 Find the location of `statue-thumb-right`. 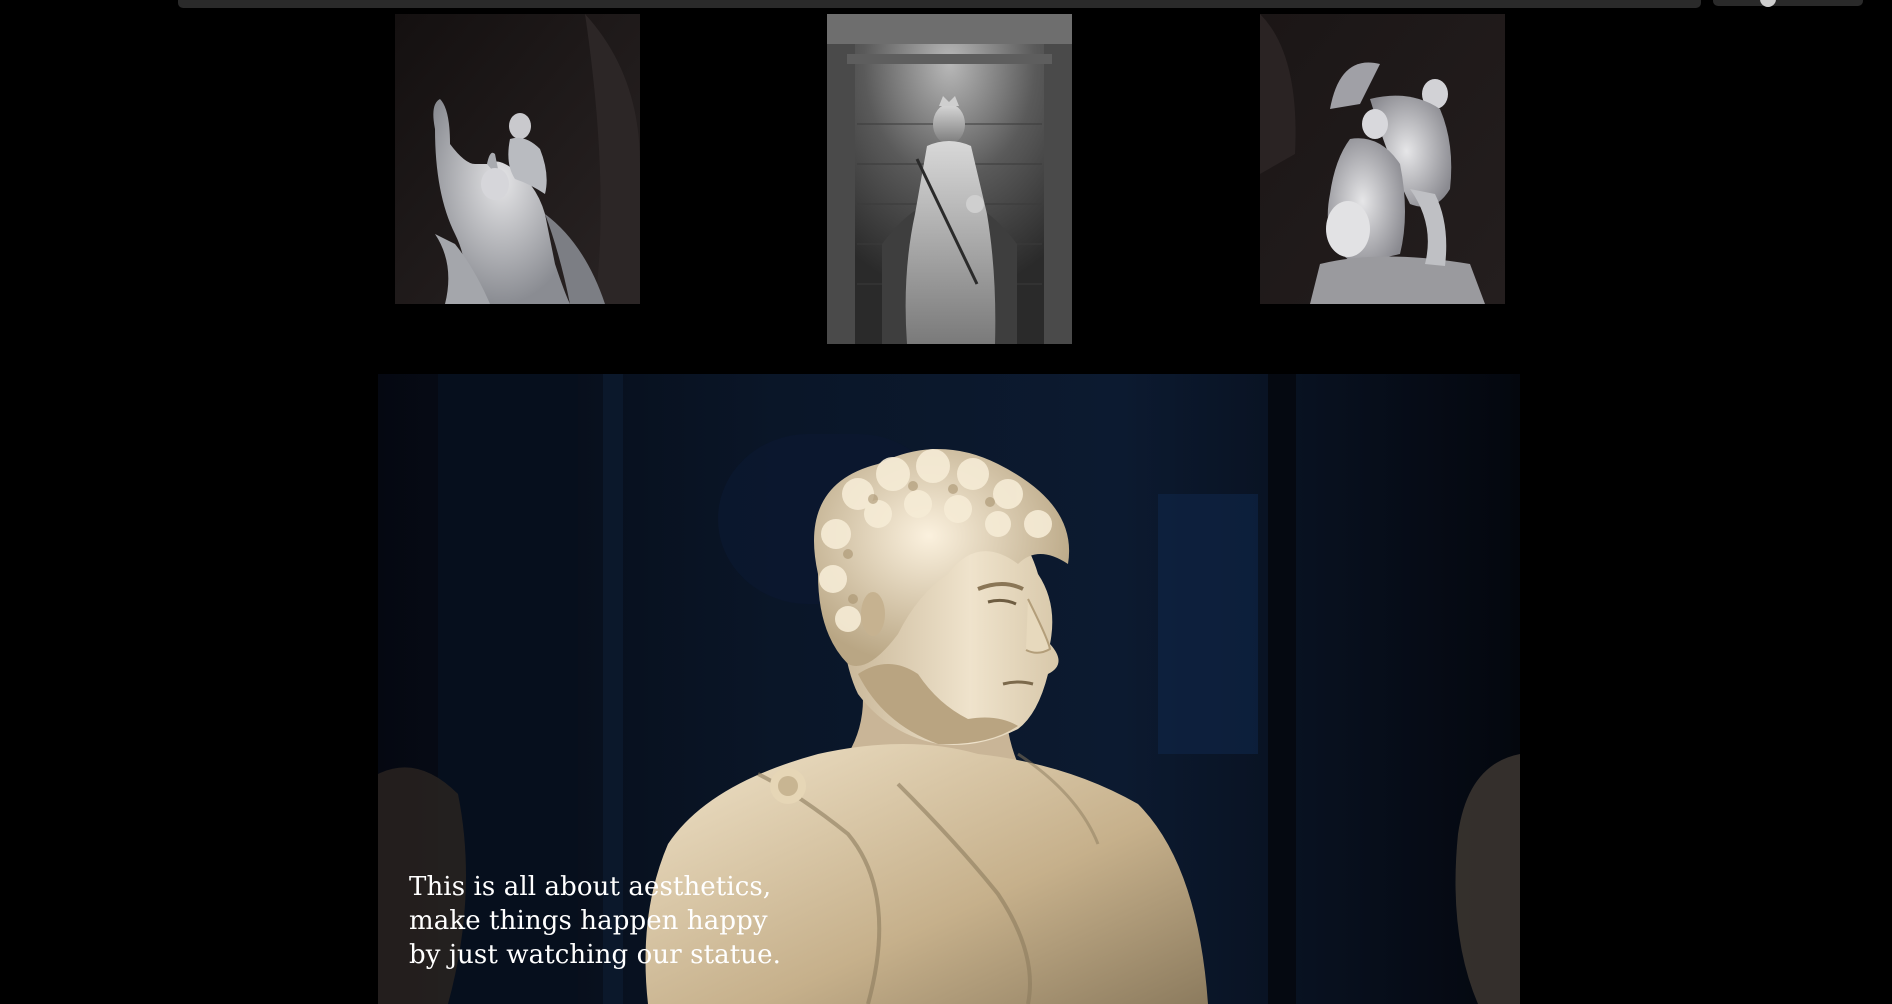

statue-thumb-right is located at coordinates (1382, 159).